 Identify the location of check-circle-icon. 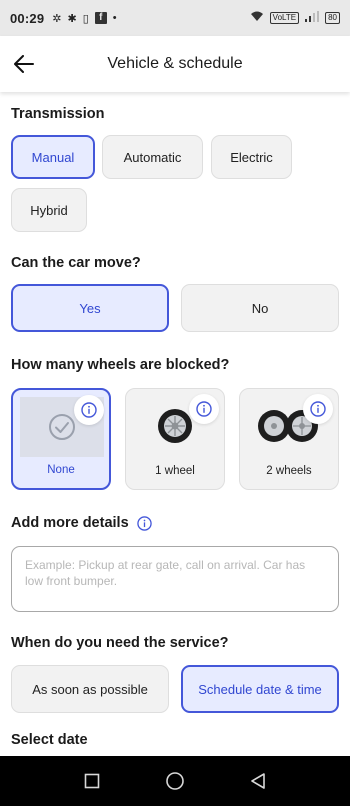
(62, 427).